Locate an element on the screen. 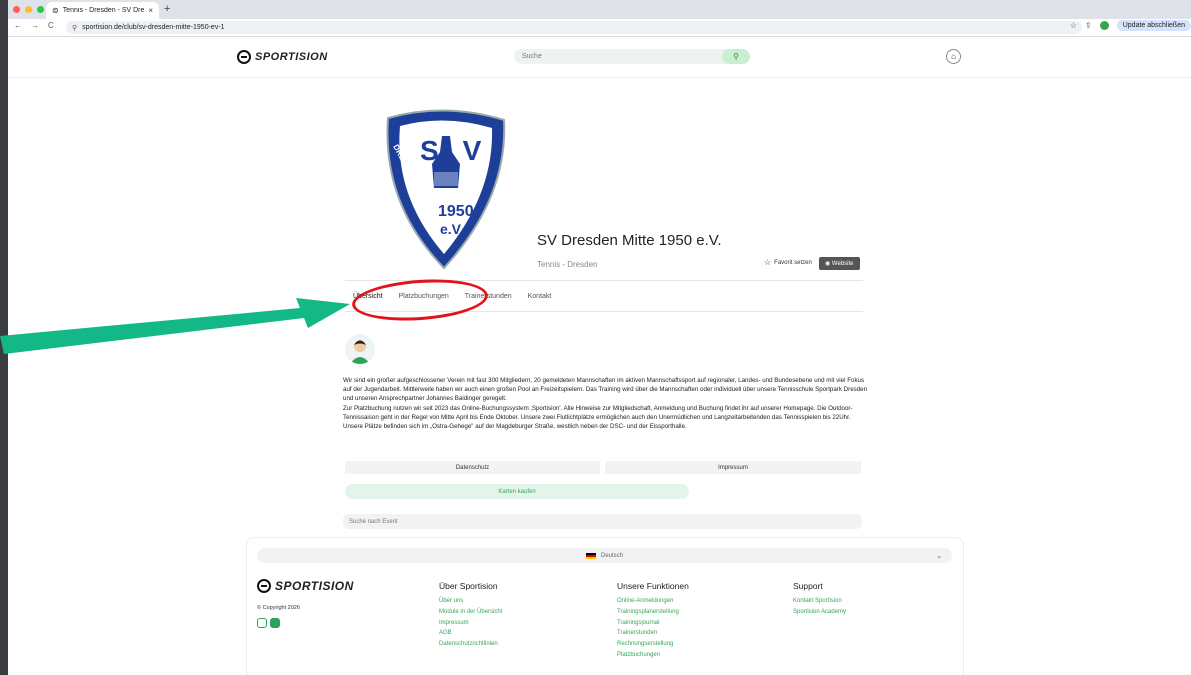 The height and width of the screenshot is (675, 1191). club-crest: SV 1950 e.V. DRESDEN MITTE is located at coordinates (446, 189).